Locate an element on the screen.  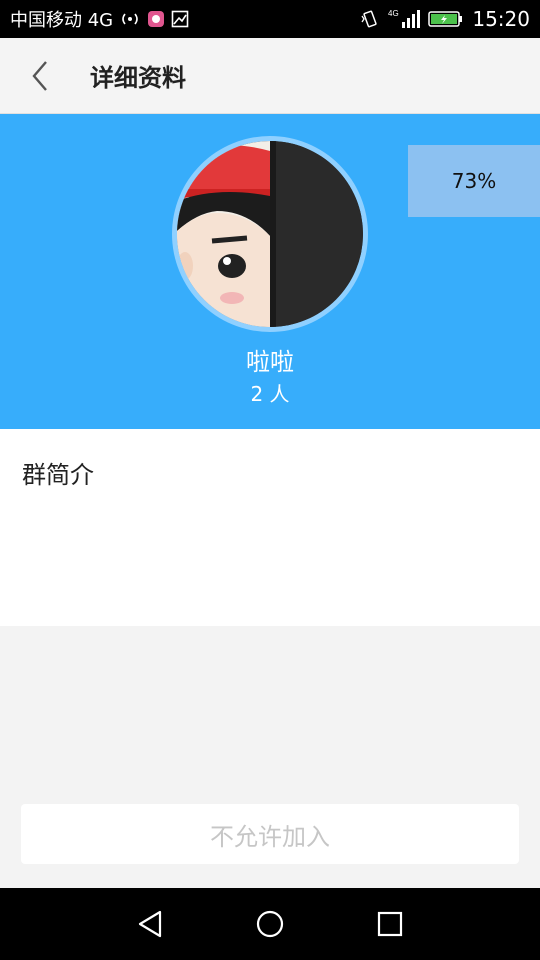
group-avatar is located at coordinates (270, 234).